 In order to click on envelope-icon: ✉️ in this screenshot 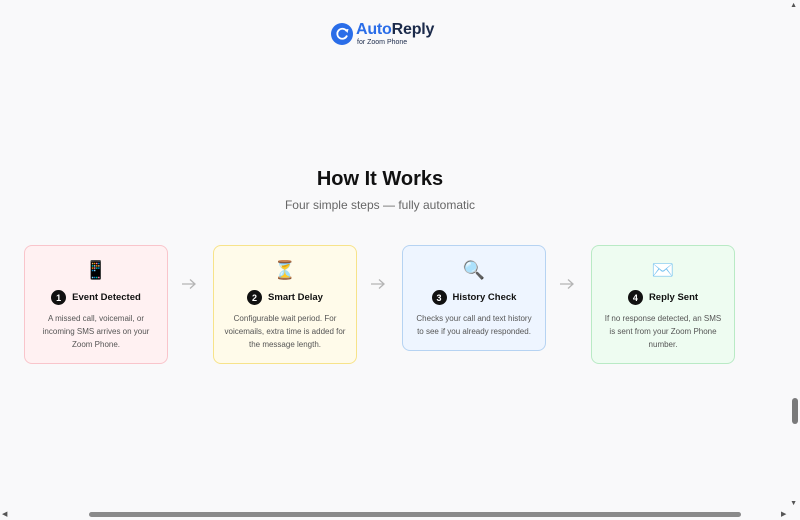, I will do `click(663, 270)`.